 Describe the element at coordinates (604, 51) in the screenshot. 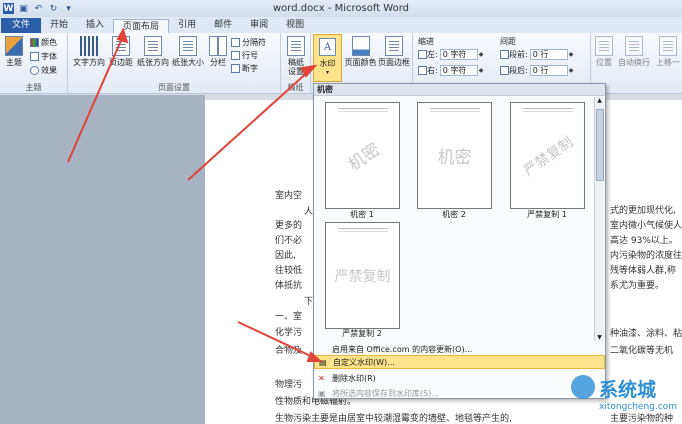

I see `position-button: 位置` at that location.